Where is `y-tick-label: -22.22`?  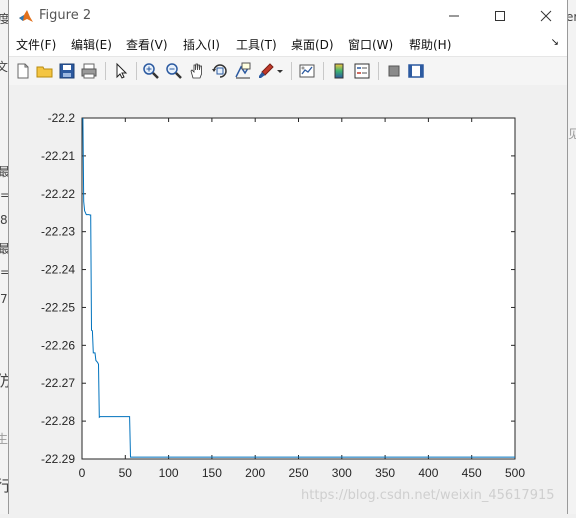
y-tick-label: -22.22 is located at coordinates (58, 194).